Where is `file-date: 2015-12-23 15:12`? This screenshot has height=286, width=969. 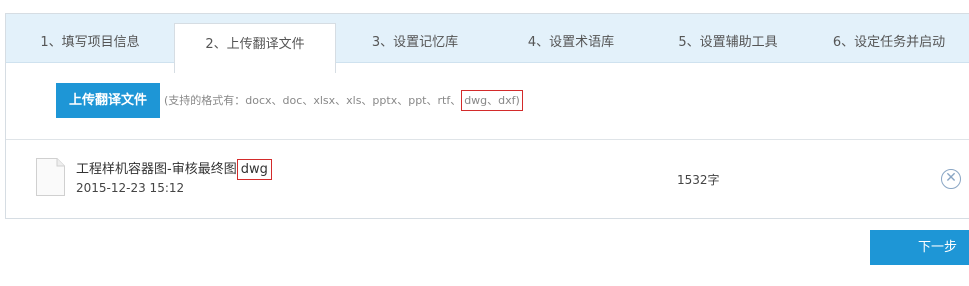 file-date: 2015-12-23 15:12 is located at coordinates (130, 188).